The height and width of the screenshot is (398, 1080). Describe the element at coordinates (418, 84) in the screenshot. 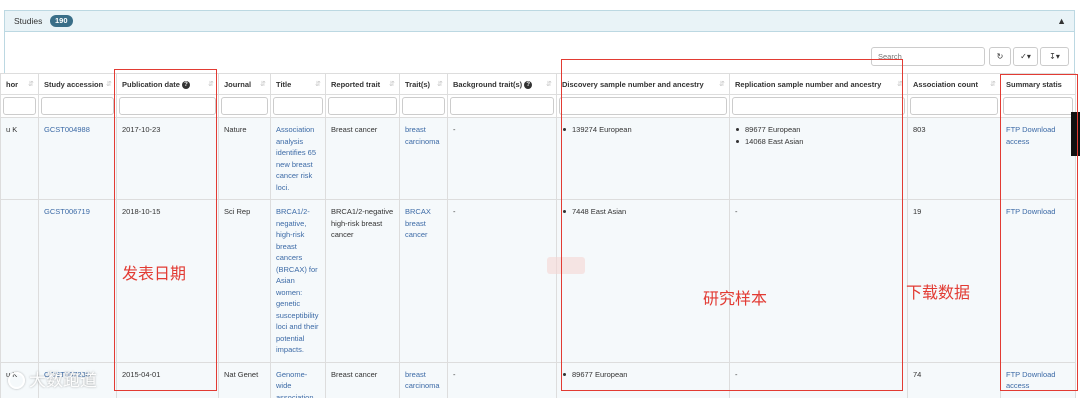

I see `col-label: Trait(s)` at that location.